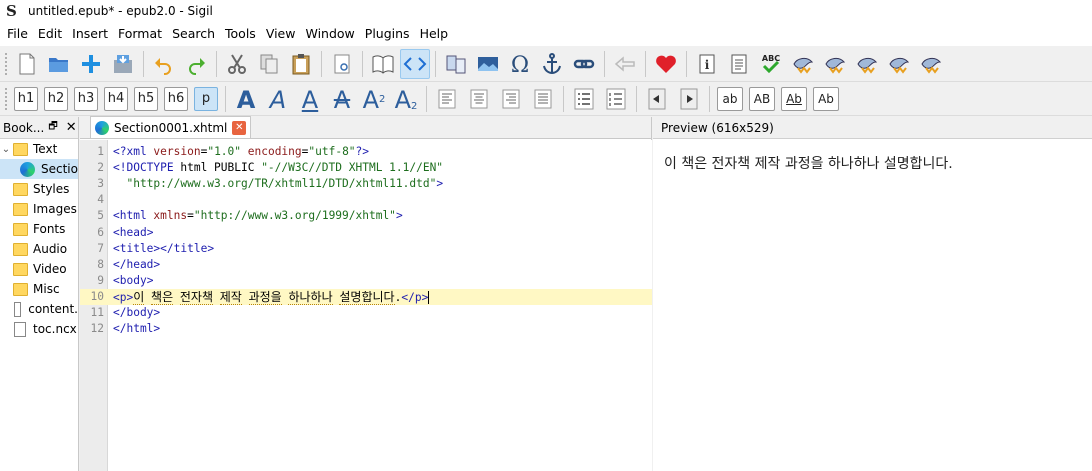  I want to click on metadata-info-icon: i, so click(707, 64).